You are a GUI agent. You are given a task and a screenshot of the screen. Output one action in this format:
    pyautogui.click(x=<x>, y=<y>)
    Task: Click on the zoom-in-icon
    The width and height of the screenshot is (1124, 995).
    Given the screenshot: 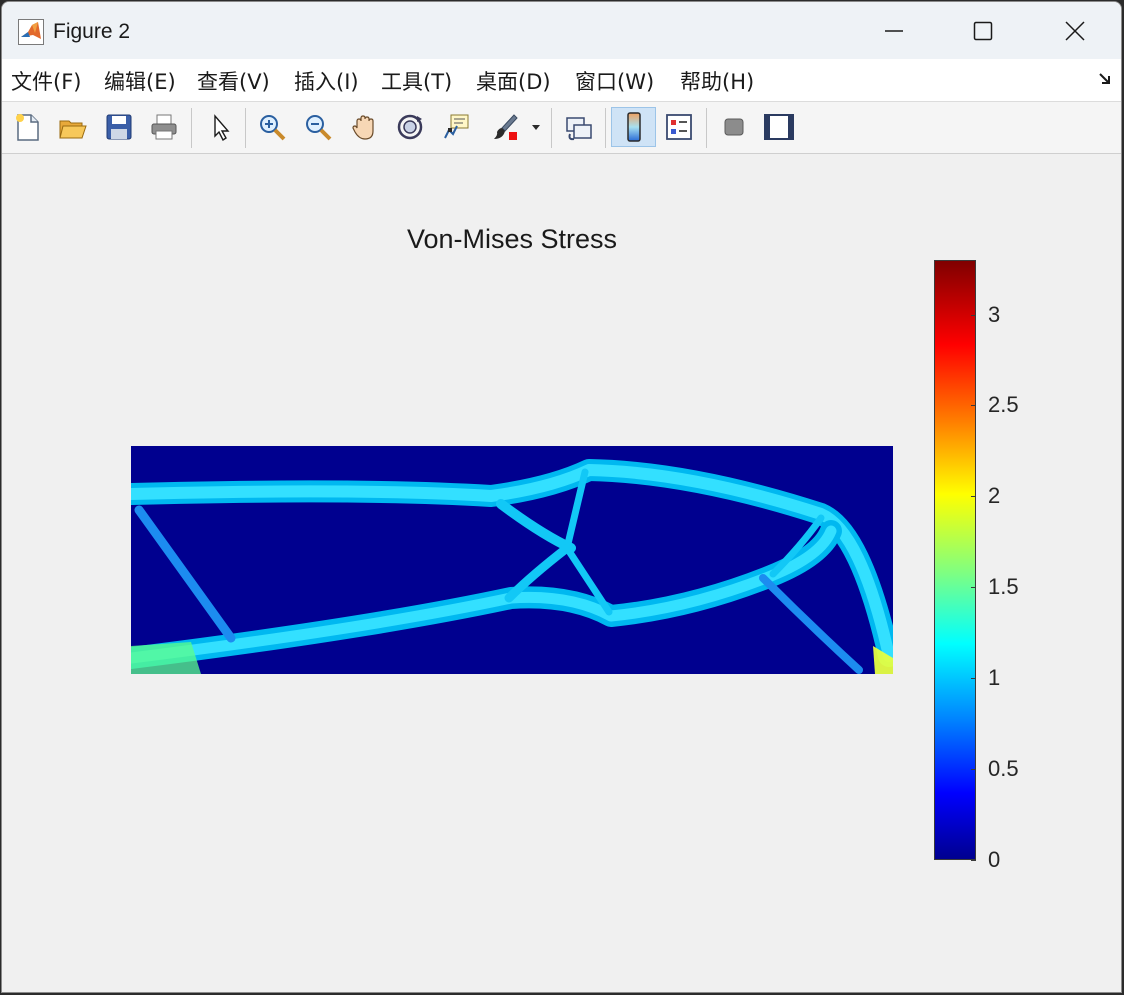 What is the action you would take?
    pyautogui.click(x=273, y=128)
    